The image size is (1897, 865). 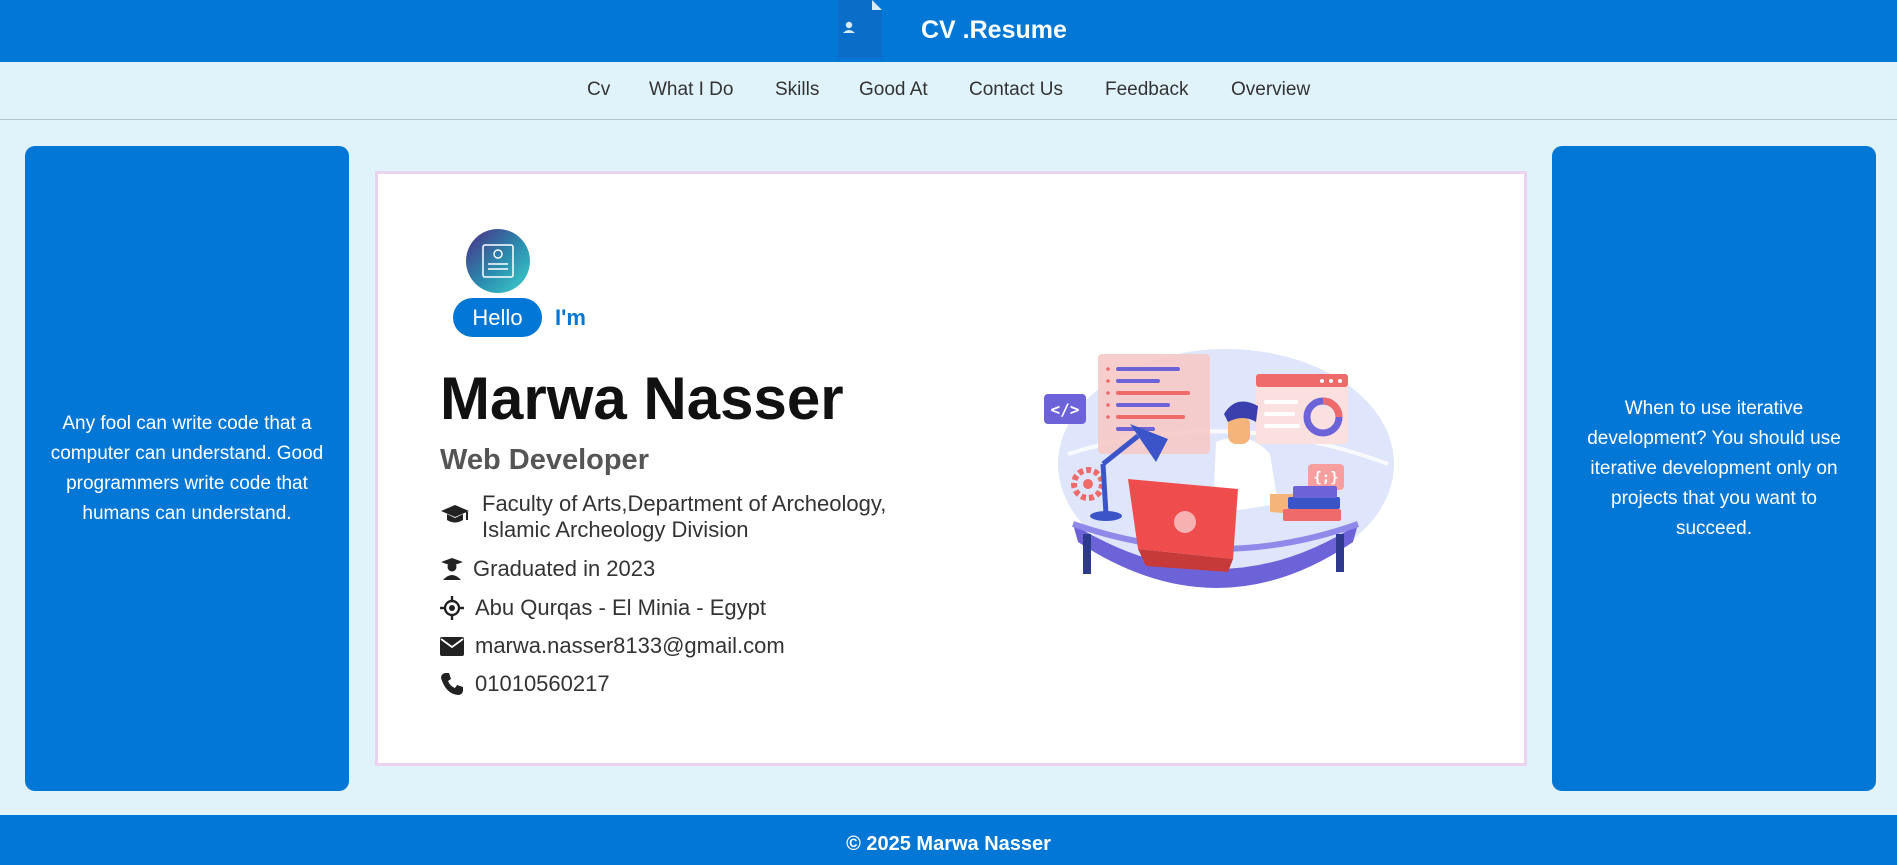 I want to click on graduate-user-icon, so click(x=452, y=569).